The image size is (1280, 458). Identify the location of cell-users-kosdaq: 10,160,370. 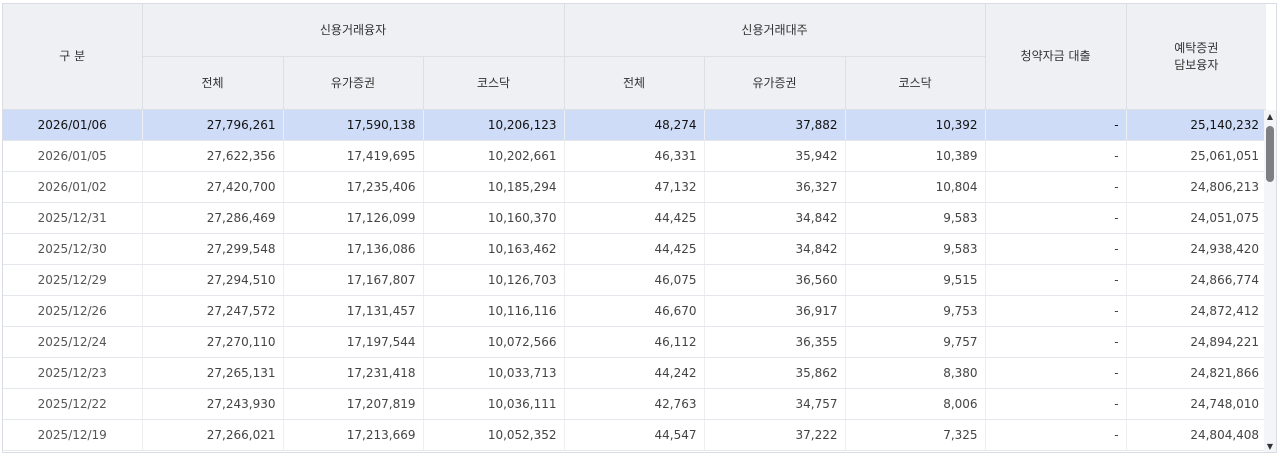
(494, 218).